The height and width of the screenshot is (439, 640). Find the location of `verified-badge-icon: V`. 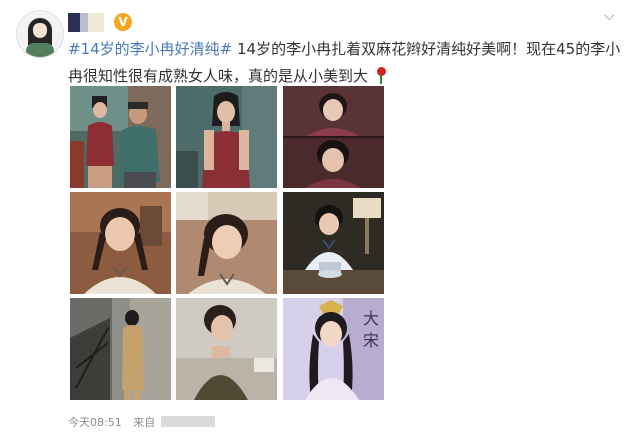

verified-badge-icon: V is located at coordinates (123, 22).